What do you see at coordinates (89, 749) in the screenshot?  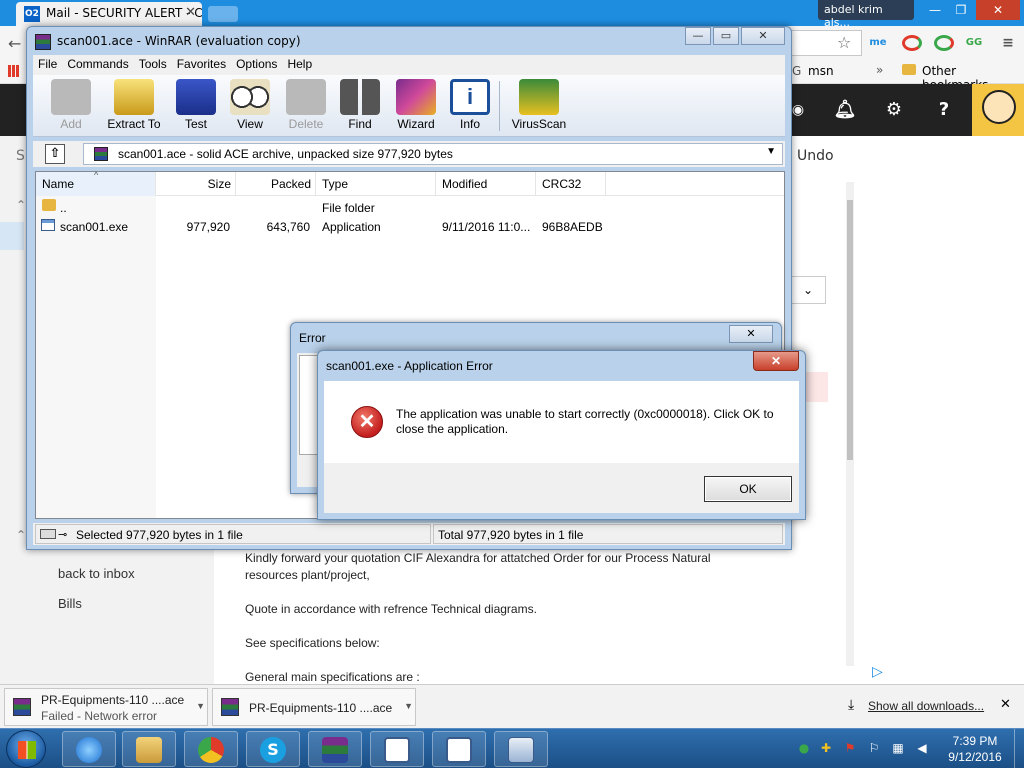 I see `taskbar-ie` at bounding box center [89, 749].